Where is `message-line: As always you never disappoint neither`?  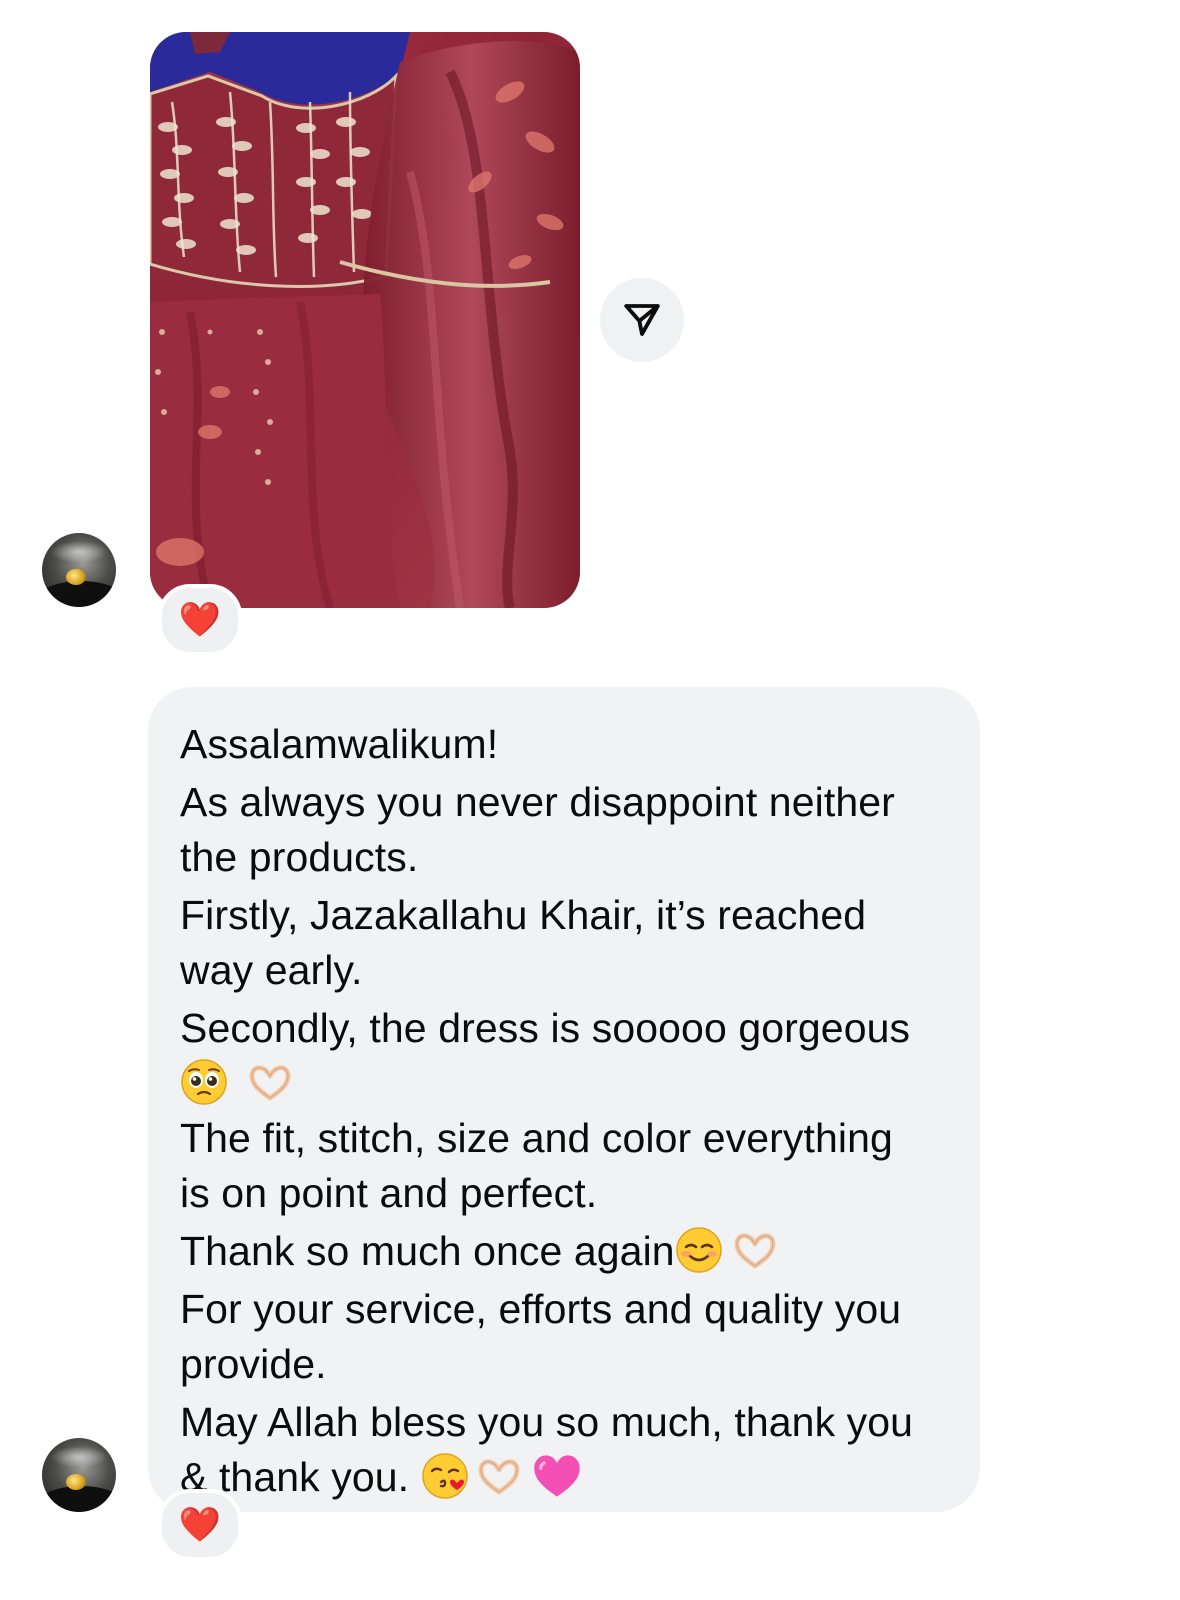 message-line: As always you never disappoint neither is located at coordinates (537, 802).